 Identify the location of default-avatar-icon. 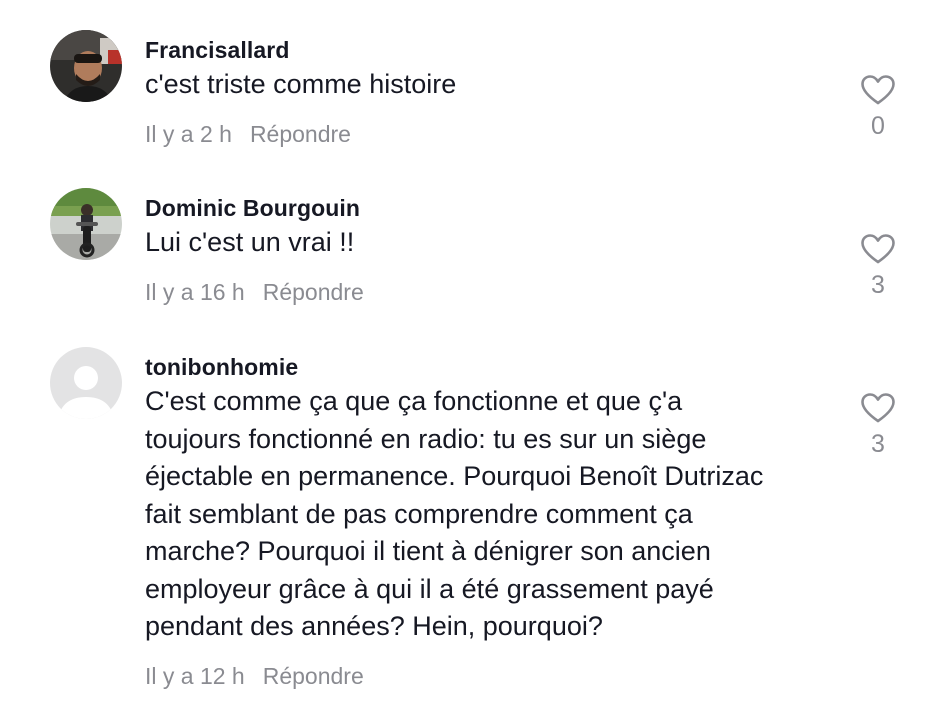
(86, 383).